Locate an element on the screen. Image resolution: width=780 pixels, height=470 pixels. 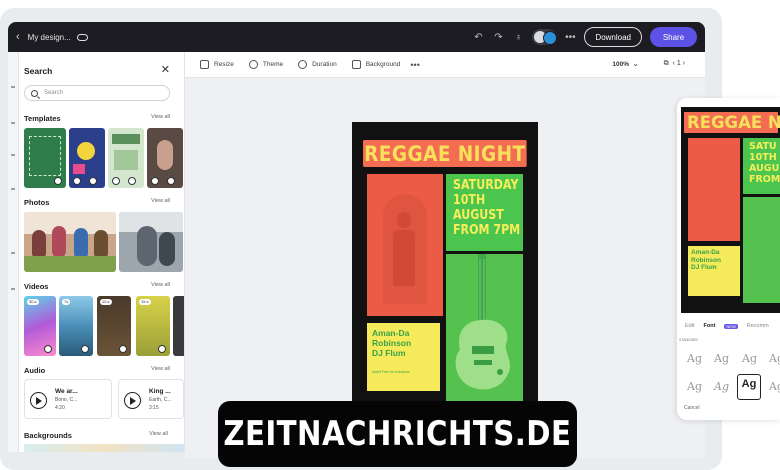
poster-date: SATURDAY 10TH AUGUST FROM 7PM is located at coordinates (484, 212).